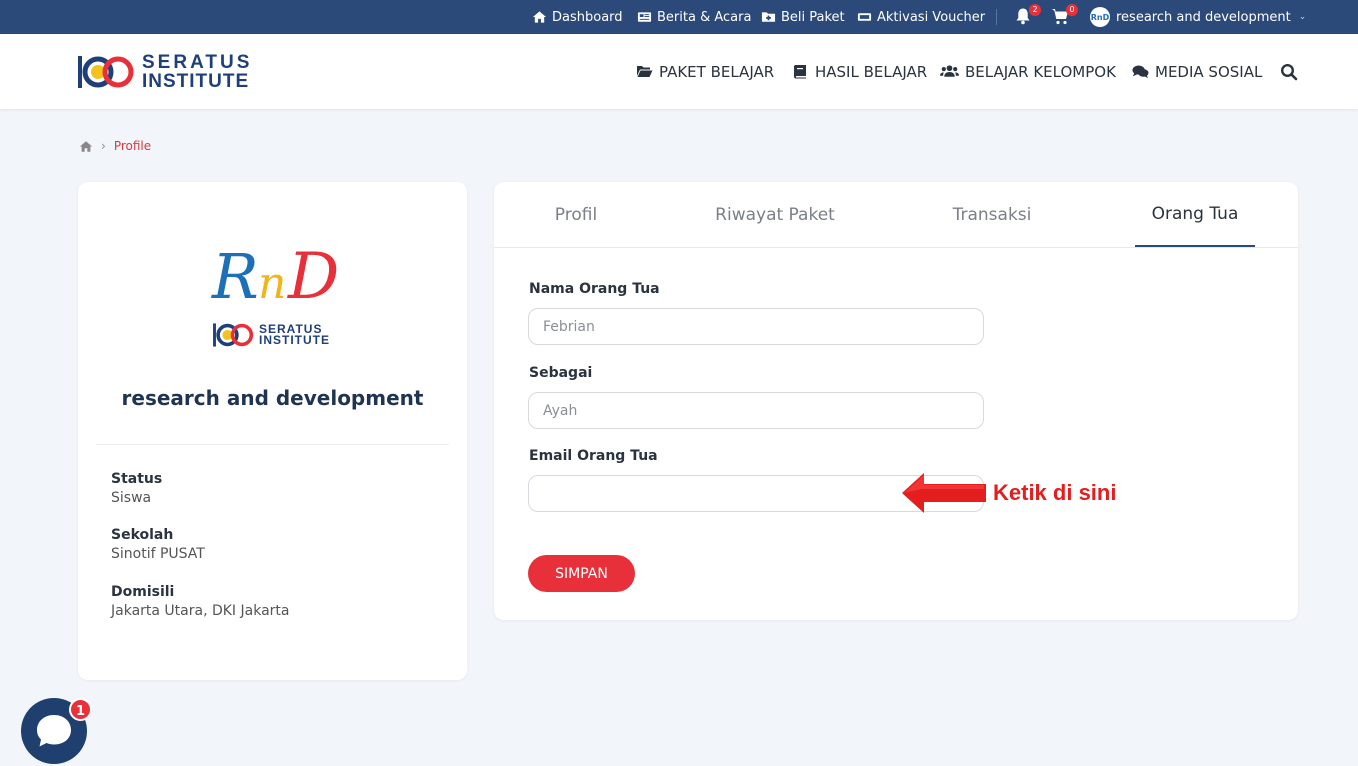  What do you see at coordinates (864, 17) in the screenshot?
I see `ticket-icon` at bounding box center [864, 17].